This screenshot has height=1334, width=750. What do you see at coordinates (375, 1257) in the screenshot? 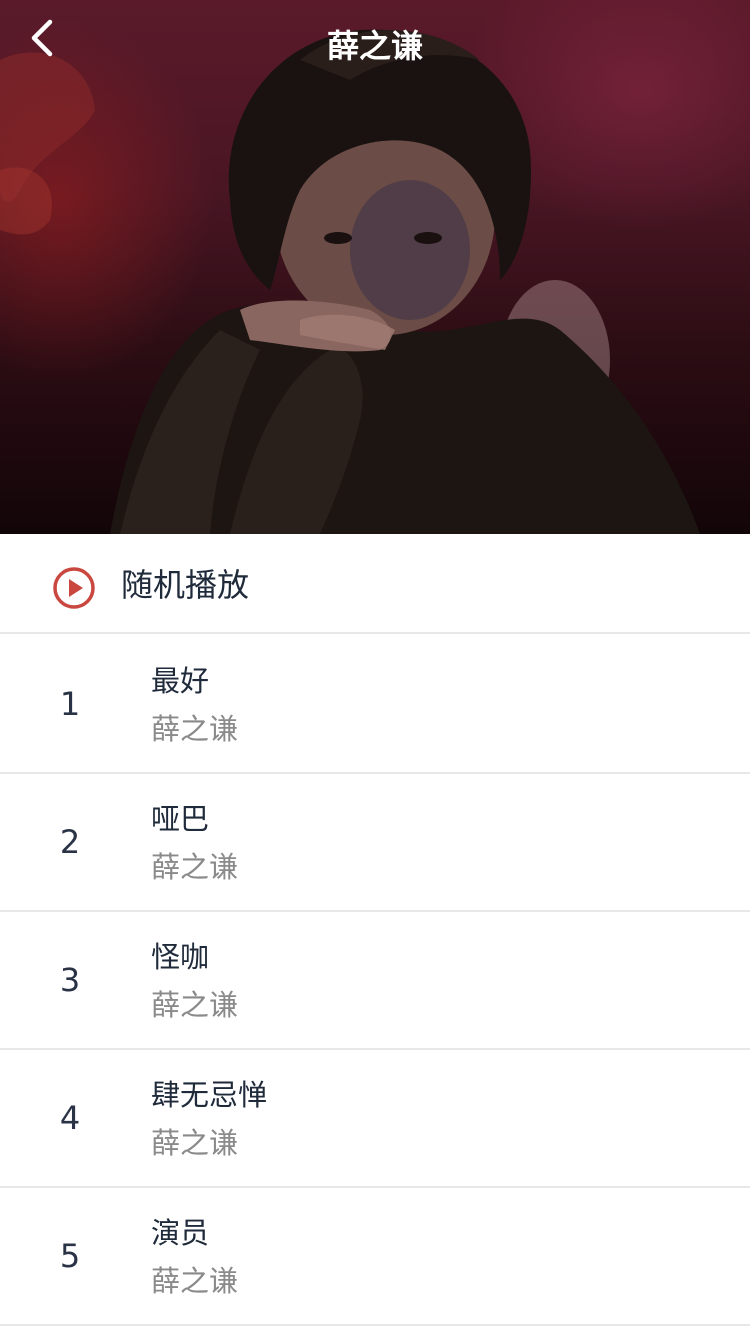
I see `song-row: 5 演员 薛之谦` at bounding box center [375, 1257].